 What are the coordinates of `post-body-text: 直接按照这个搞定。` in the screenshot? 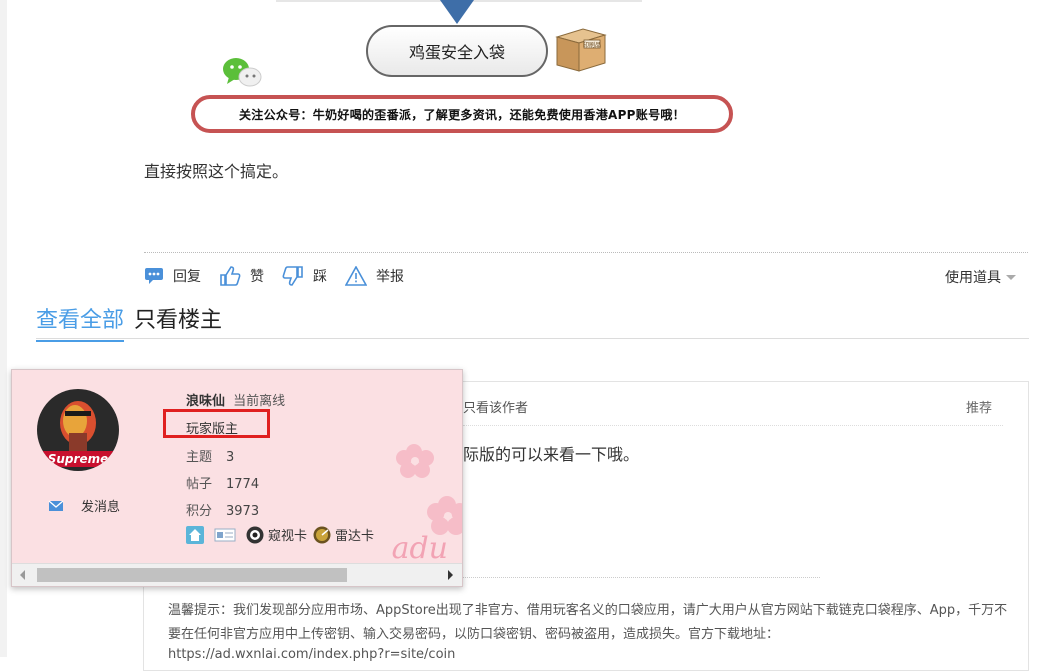 It's located at (216, 171).